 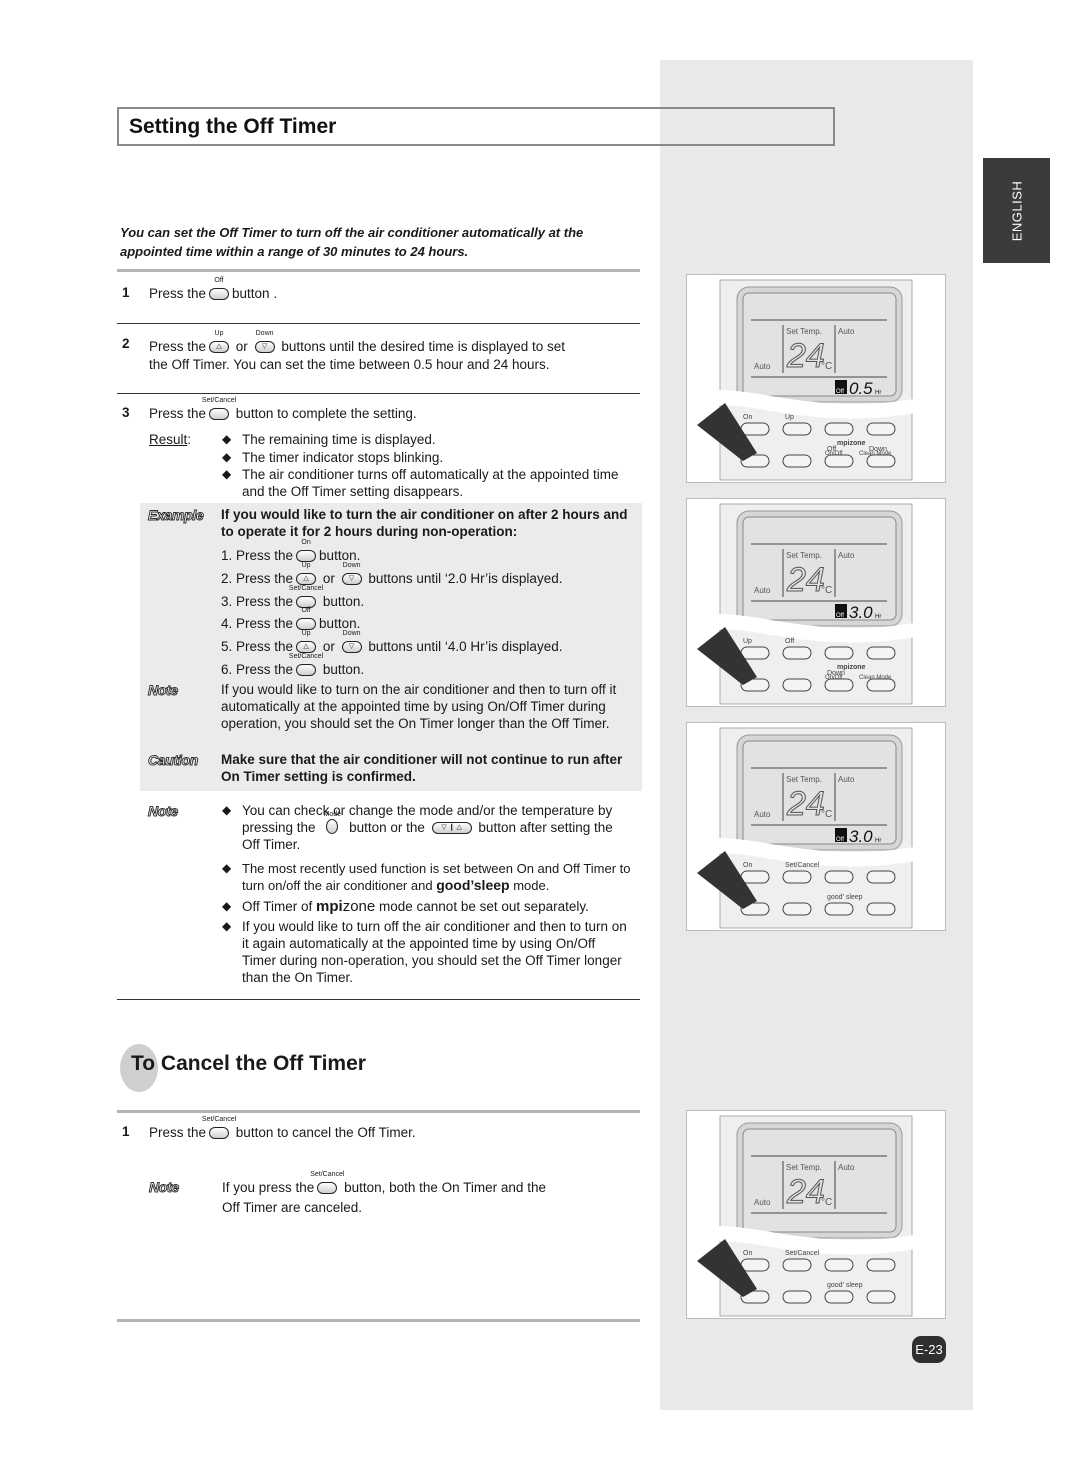 I want to click on example-step: 1. Press the On button., so click(x=291, y=551).